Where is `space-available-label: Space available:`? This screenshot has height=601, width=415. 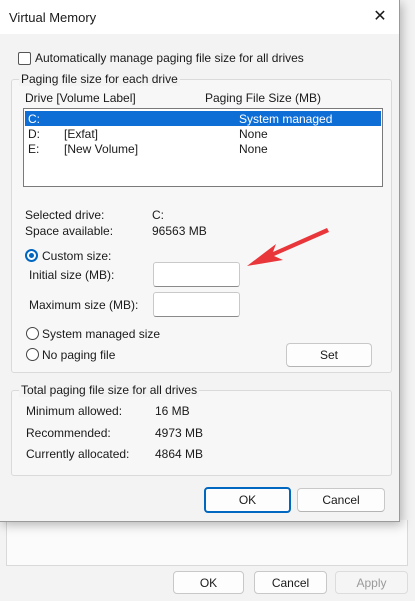
space-available-label: Space available: is located at coordinates (69, 231).